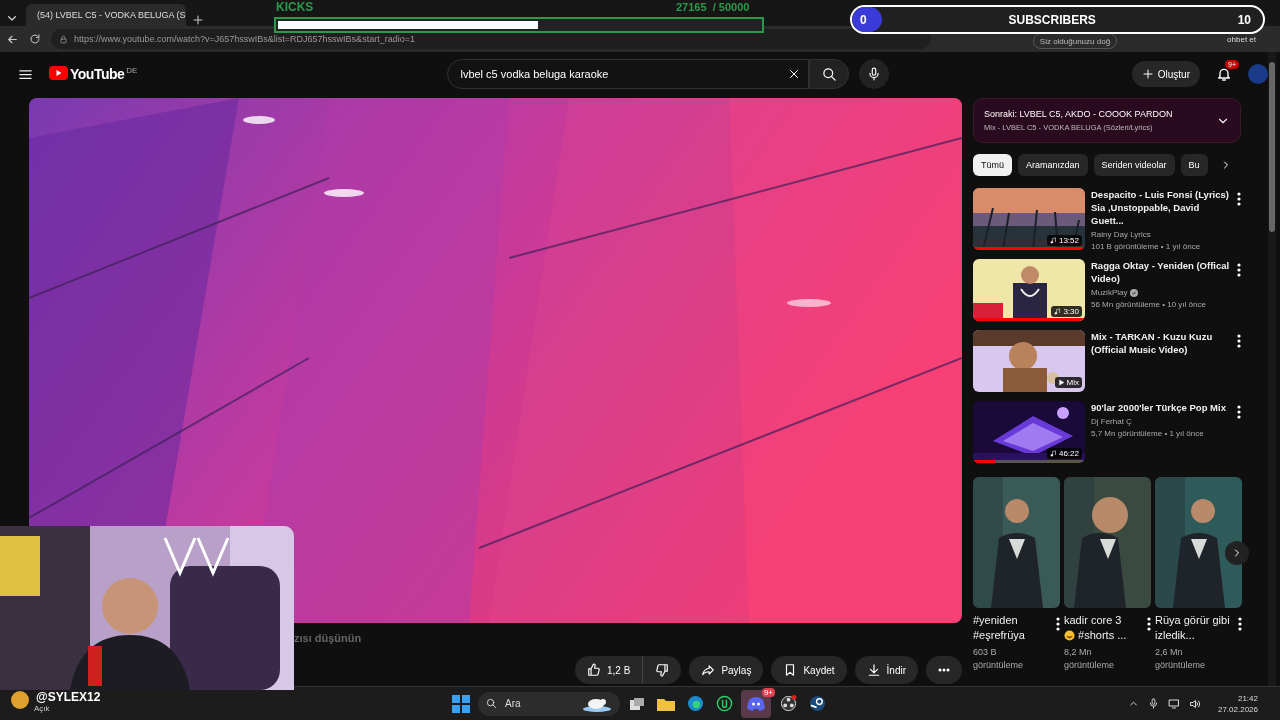 This screenshot has width=1280, height=720. I want to click on video-meta: 101 B görüntüleme • 1 yıl önce, so click(1146, 246).